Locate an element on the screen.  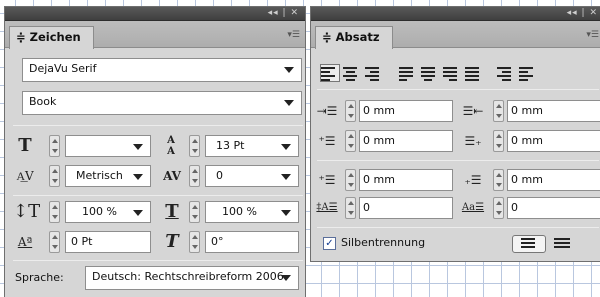
dropcap-lines-value: 0 is located at coordinates (366, 207).